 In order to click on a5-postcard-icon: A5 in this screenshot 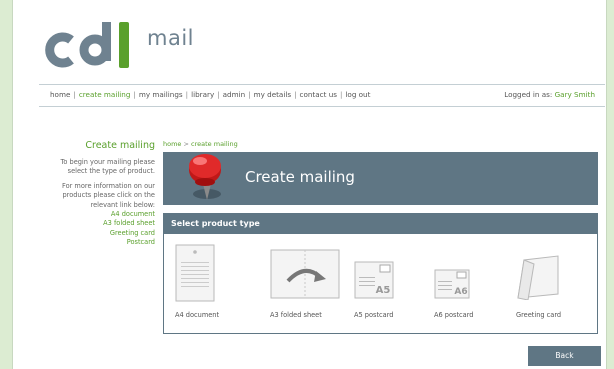, I will do `click(374, 280)`.